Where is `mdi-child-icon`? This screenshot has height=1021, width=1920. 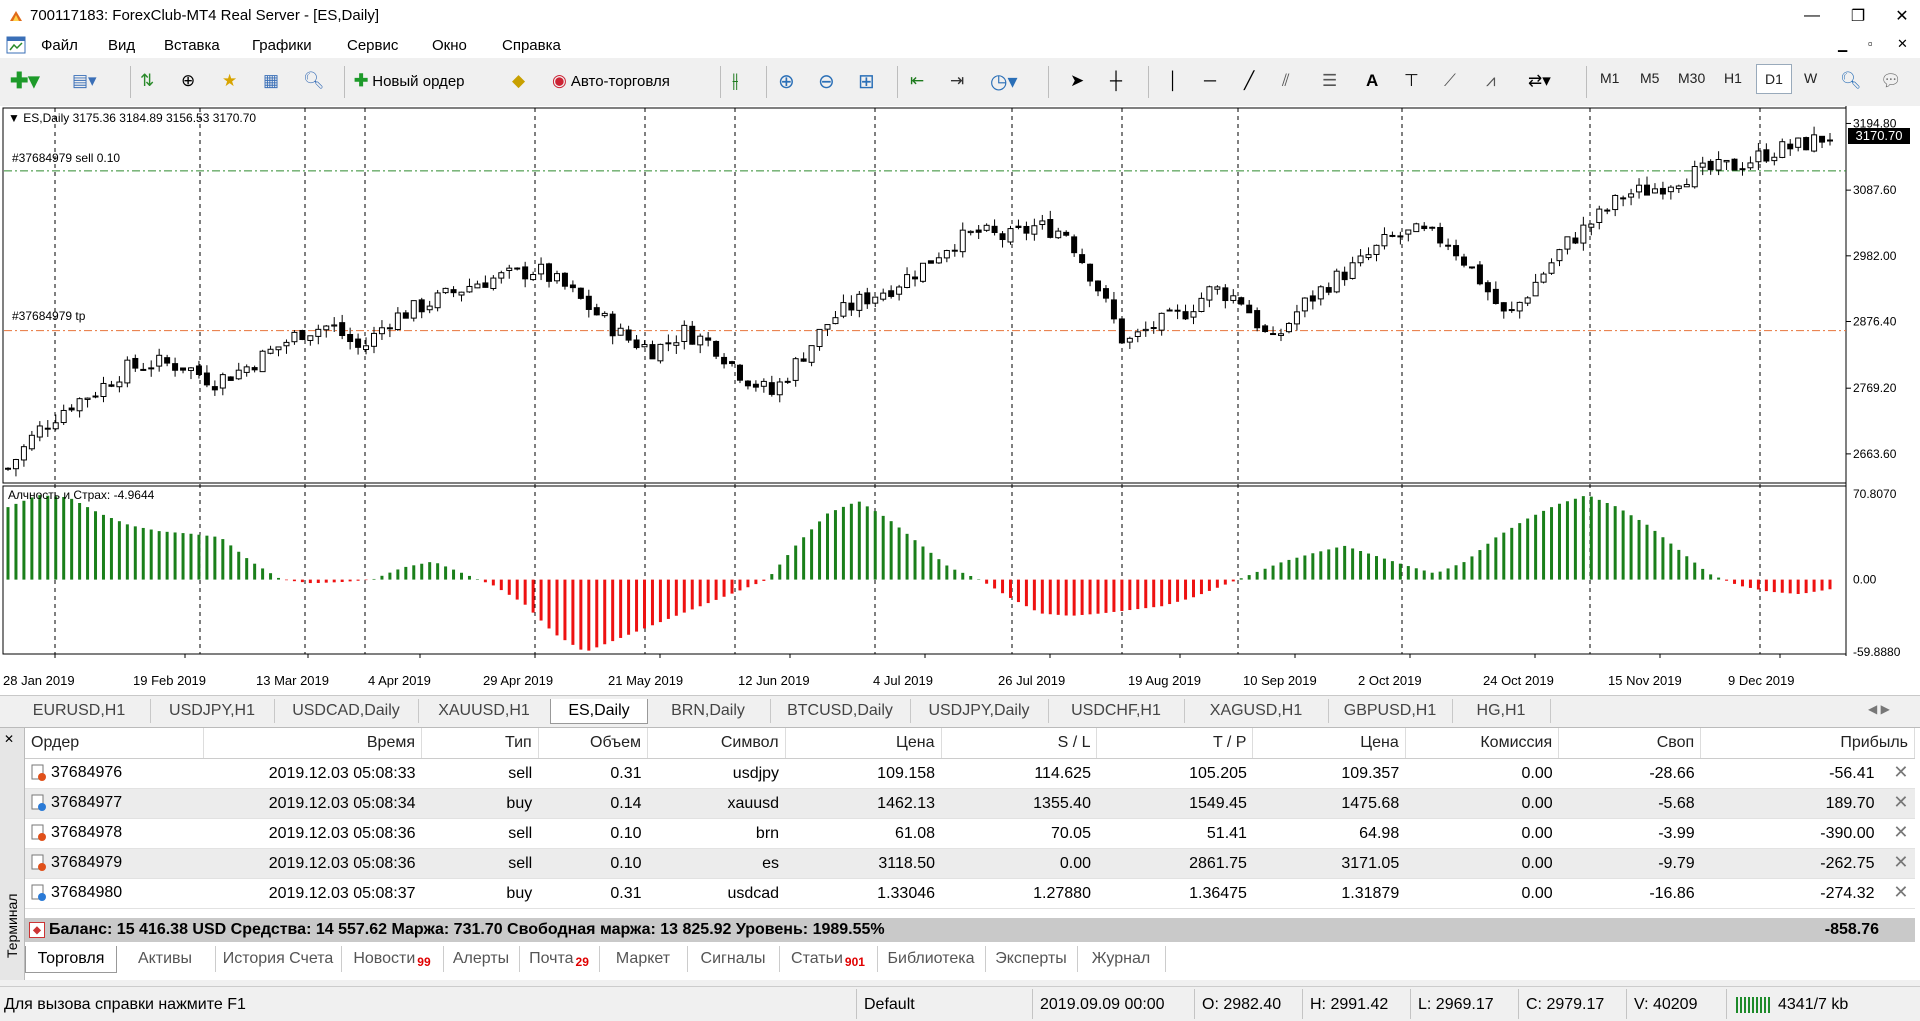 mdi-child-icon is located at coordinates (16, 45).